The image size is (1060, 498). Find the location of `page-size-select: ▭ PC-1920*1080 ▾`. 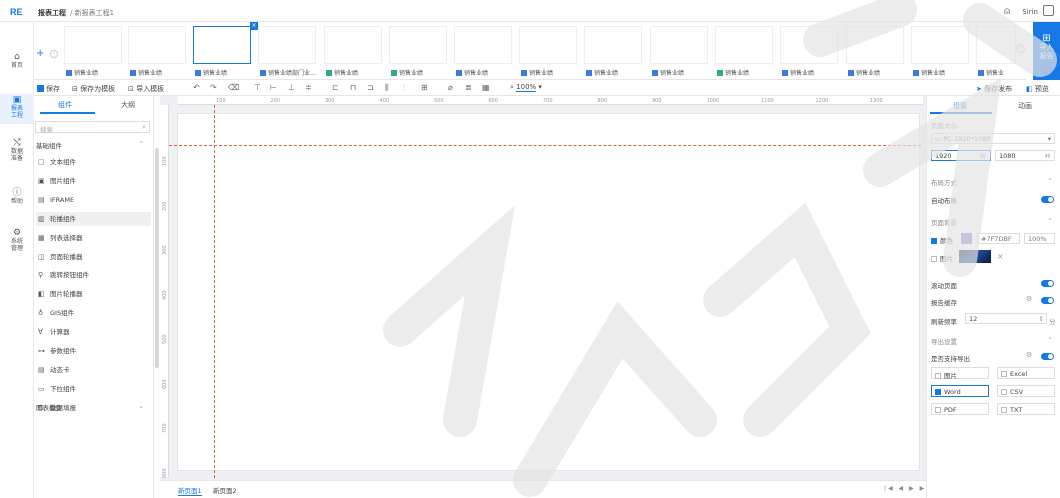

page-size-select: ▭ PC-1920*1080 ▾ is located at coordinates (993, 138).